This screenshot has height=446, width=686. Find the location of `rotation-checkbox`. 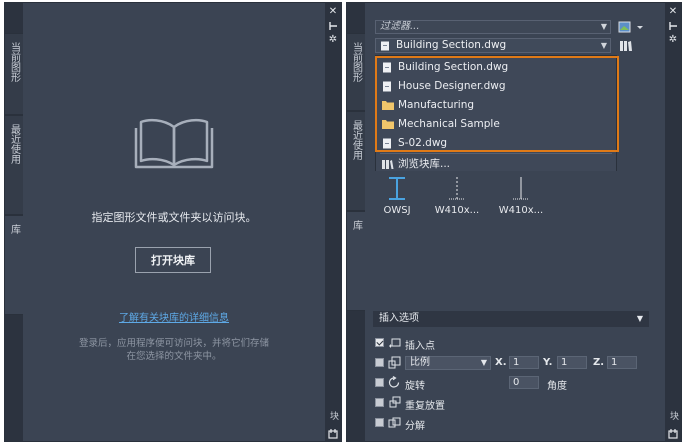

rotation-checkbox is located at coordinates (379, 382).